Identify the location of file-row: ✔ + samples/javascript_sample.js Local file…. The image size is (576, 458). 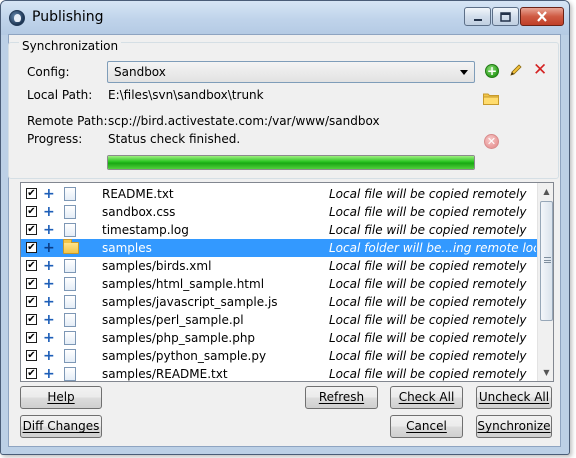
(279, 302).